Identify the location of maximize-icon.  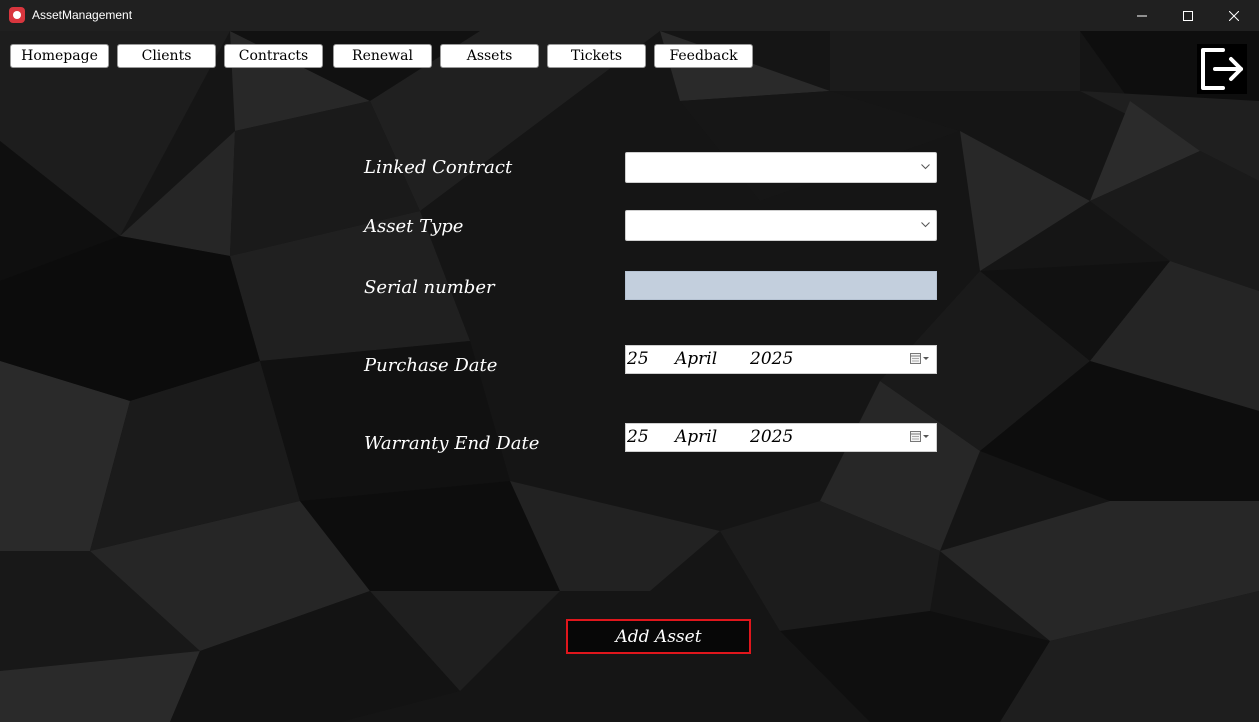
(1188, 15).